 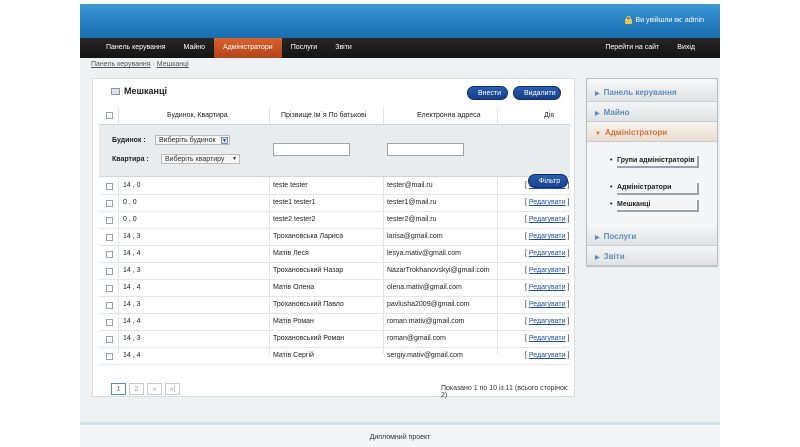 What do you see at coordinates (304, 48) in the screenshot?
I see `nav-services: Послуги` at bounding box center [304, 48].